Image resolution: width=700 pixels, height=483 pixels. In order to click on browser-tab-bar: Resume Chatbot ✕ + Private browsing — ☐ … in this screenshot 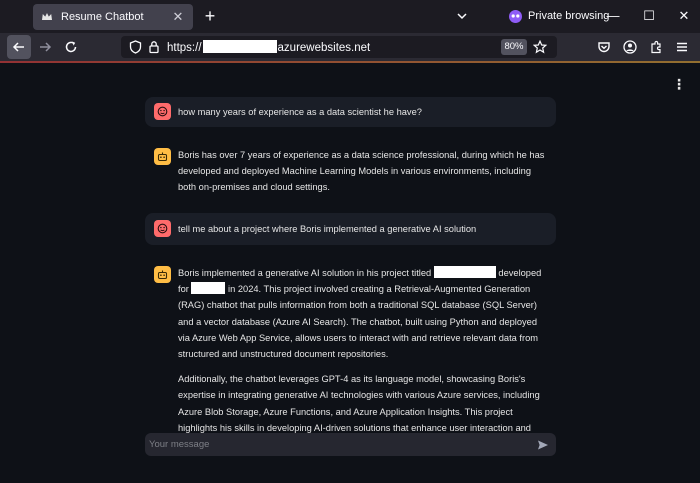, I will do `click(350, 16)`.